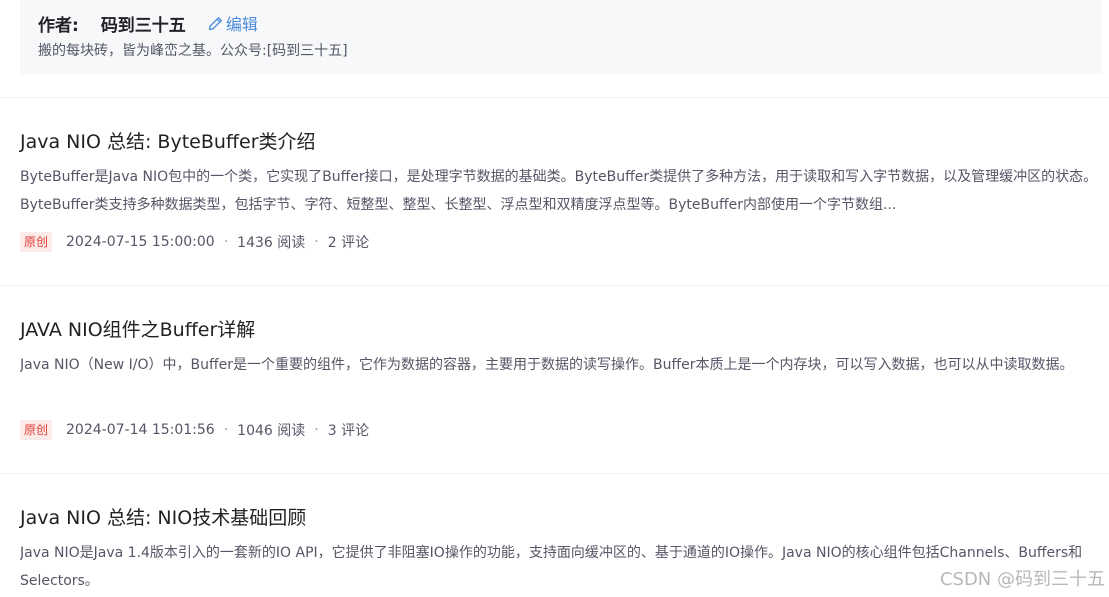 Image resolution: width=1109 pixels, height=597 pixels. I want to click on article-reads: 1046 阅读, so click(271, 431).